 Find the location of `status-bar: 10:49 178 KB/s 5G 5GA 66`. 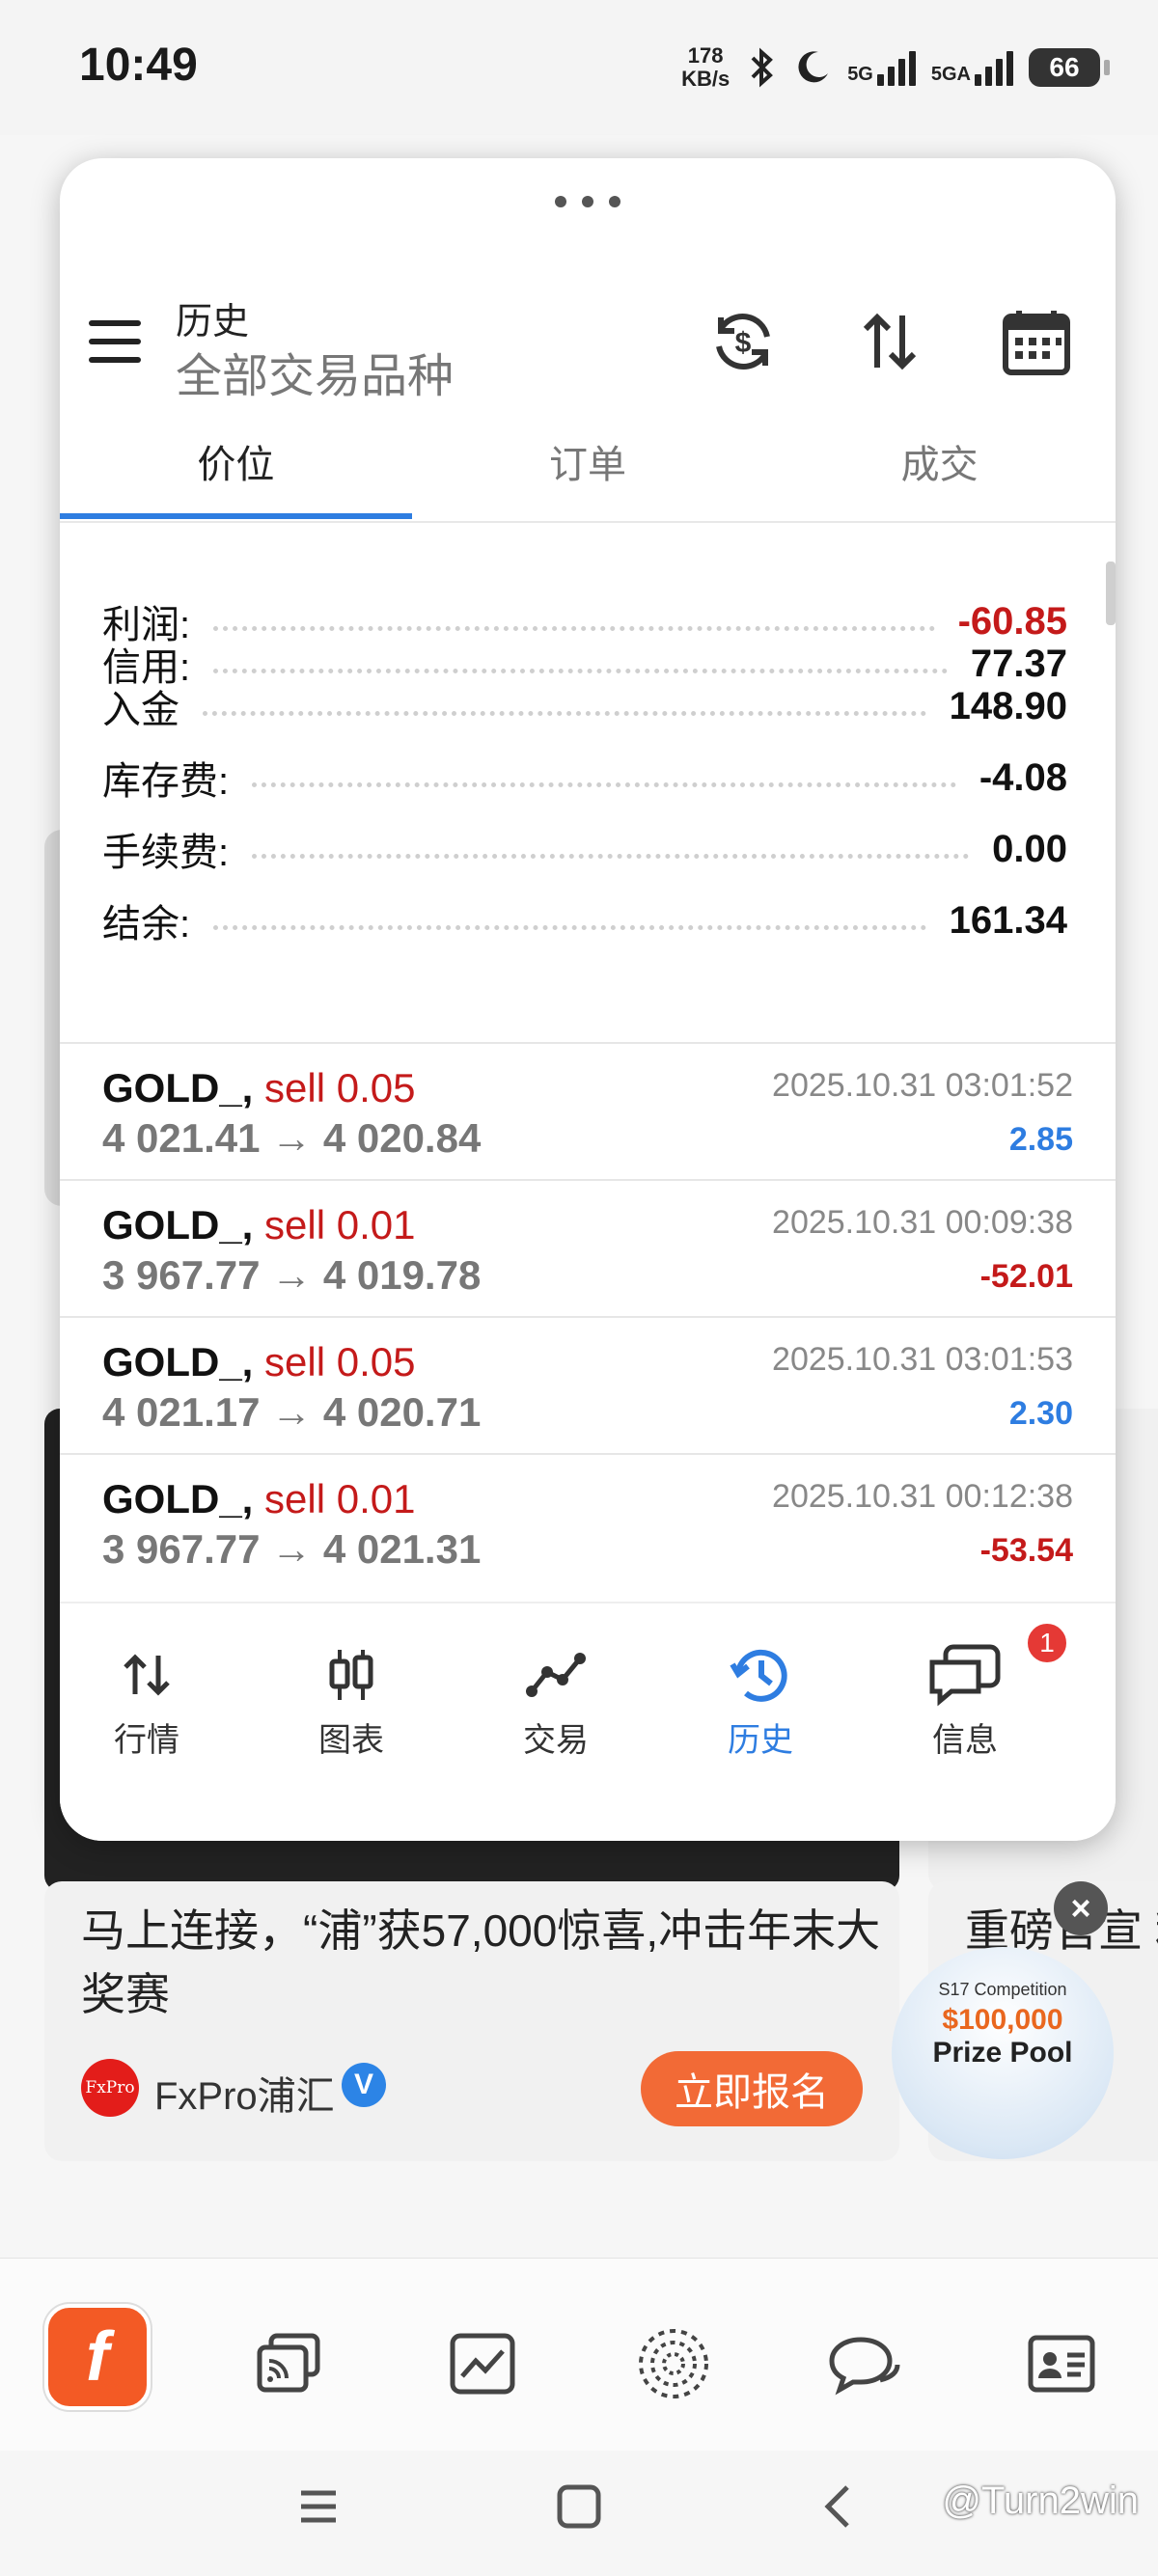

status-bar: 10:49 178 KB/s 5G 5GA 66 is located at coordinates (579, 67).